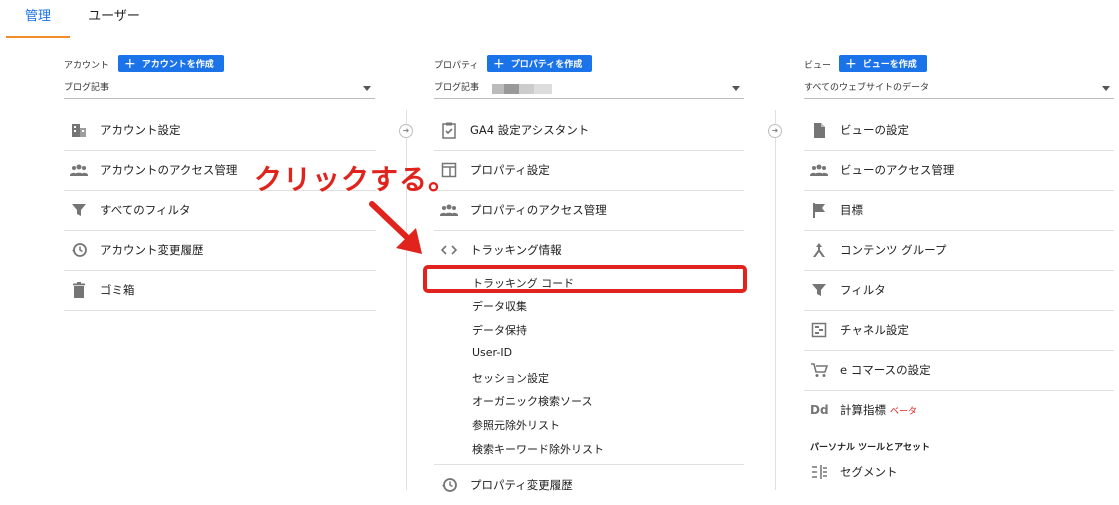  Describe the element at coordinates (959, 290) in the screenshot. I see `menu-item-view-filters: フィルタ` at that location.